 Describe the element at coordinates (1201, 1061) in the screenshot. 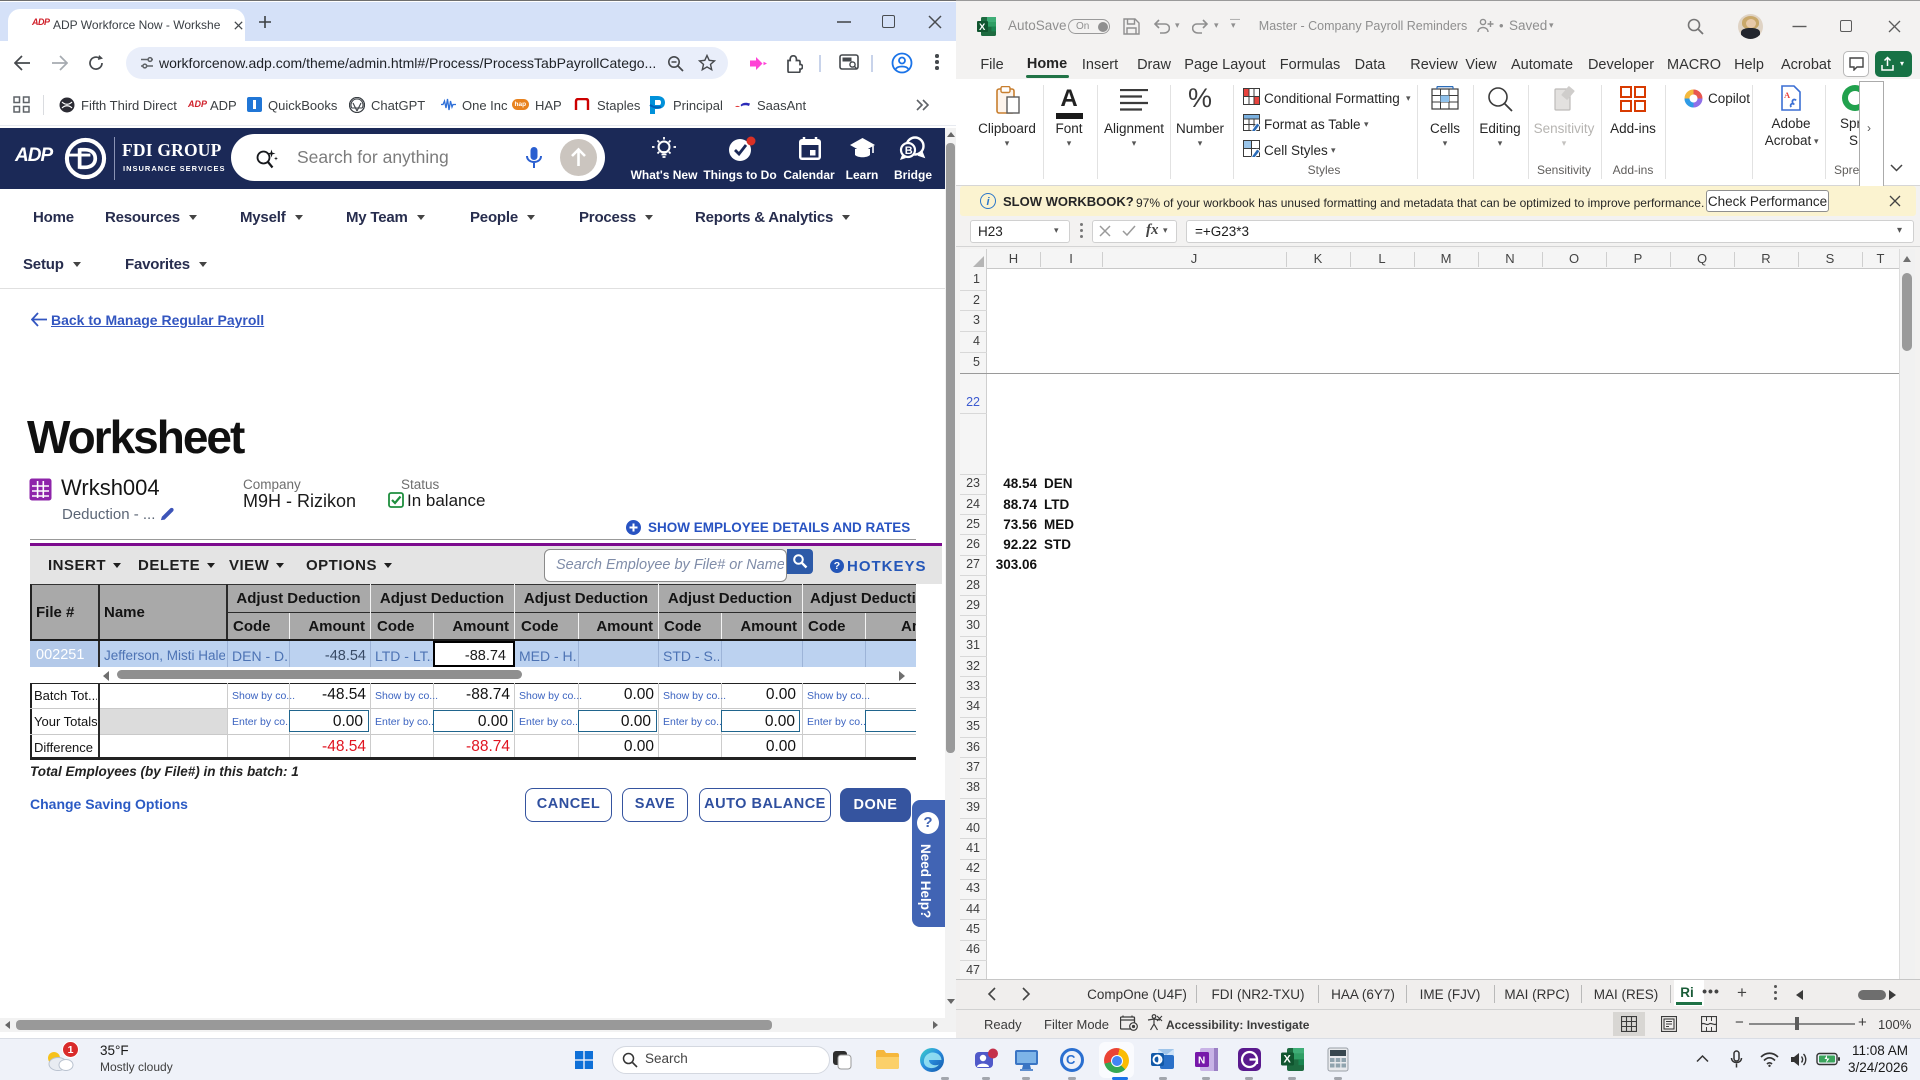

I see `svg-text: N` at that location.